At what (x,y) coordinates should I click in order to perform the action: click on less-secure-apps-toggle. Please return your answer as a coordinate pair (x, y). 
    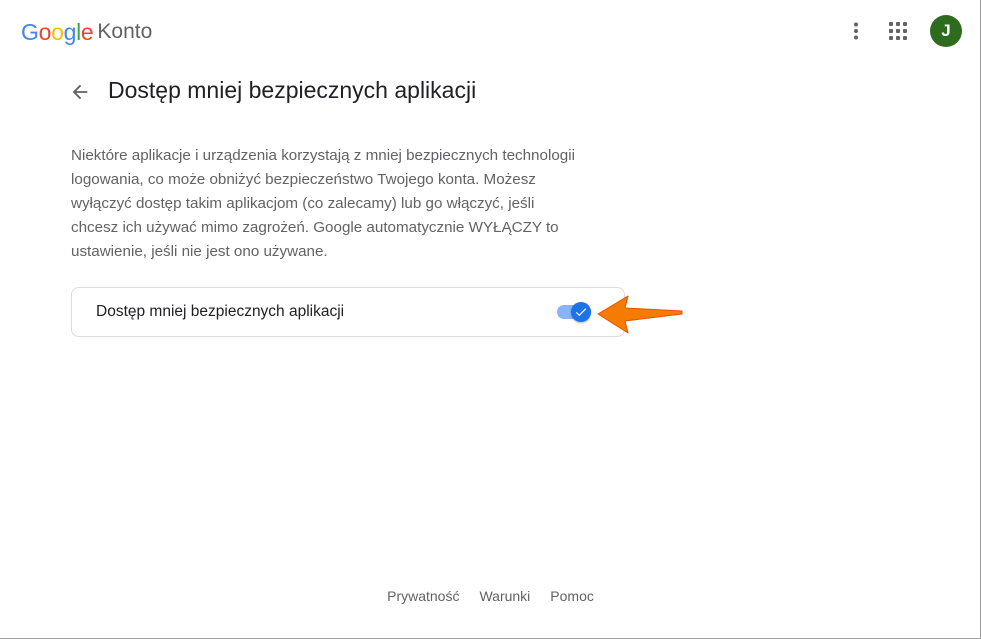
    Looking at the image, I should click on (575, 312).